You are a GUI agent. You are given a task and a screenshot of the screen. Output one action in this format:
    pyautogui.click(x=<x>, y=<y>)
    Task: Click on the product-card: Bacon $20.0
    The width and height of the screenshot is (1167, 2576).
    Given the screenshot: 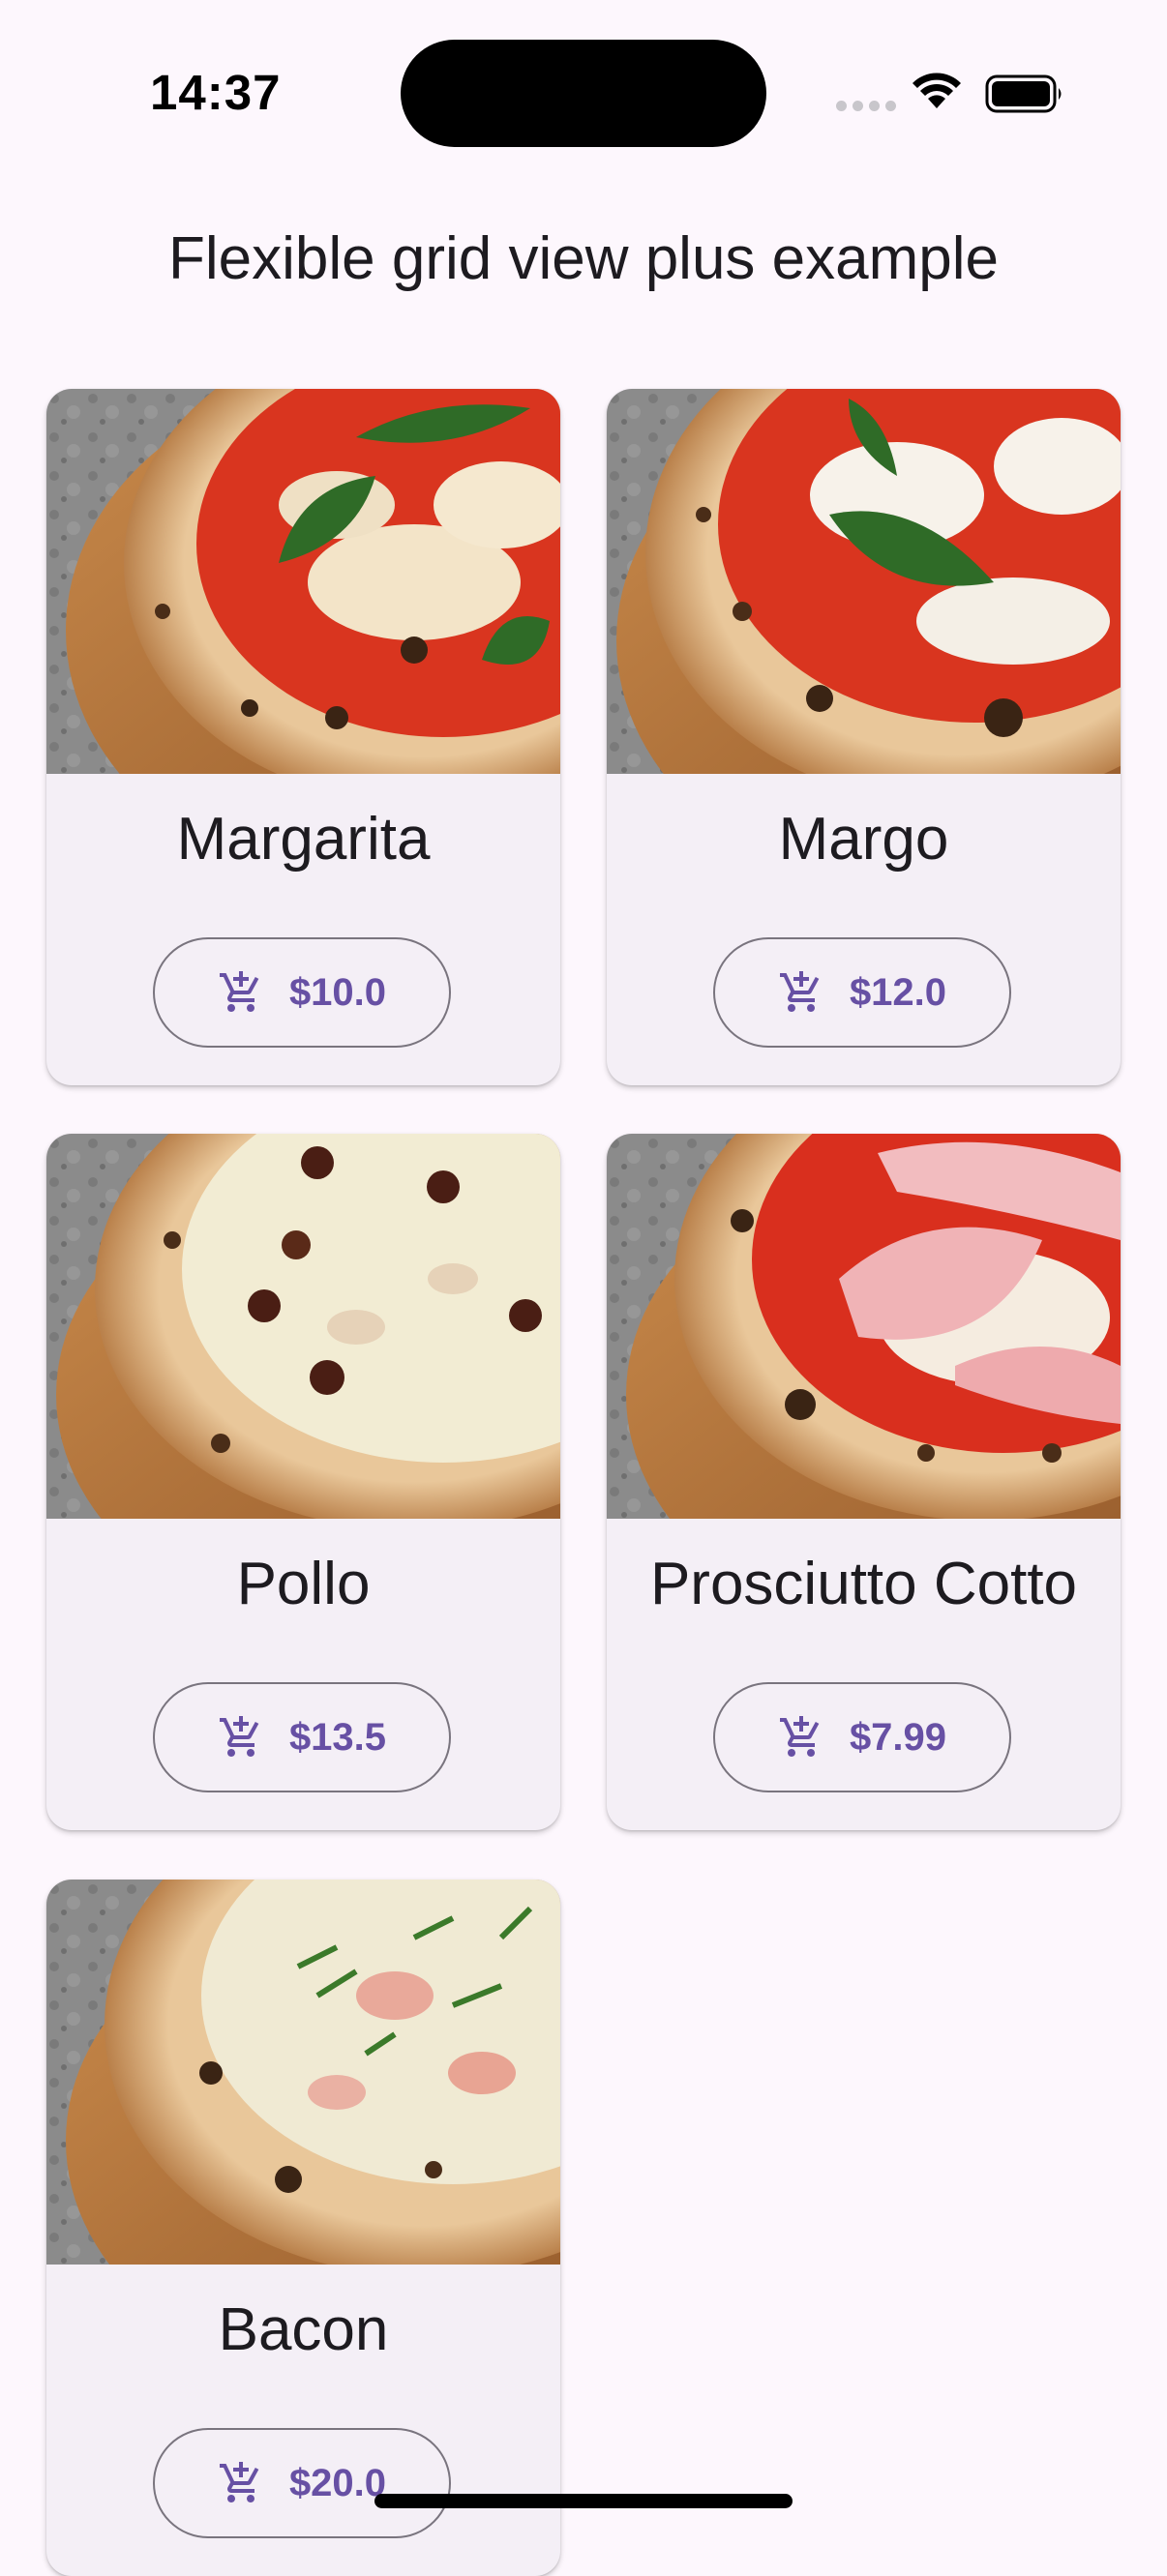 What is the action you would take?
    pyautogui.click(x=303, y=2228)
    